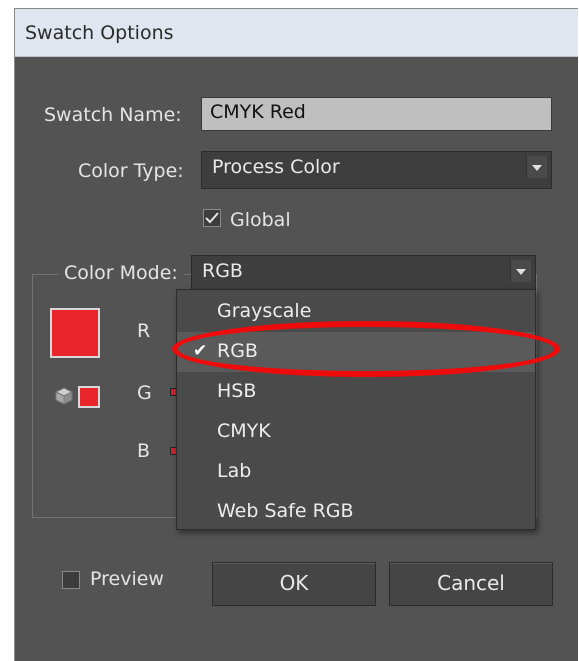  I want to click on cancel-button: Cancel, so click(471, 584).